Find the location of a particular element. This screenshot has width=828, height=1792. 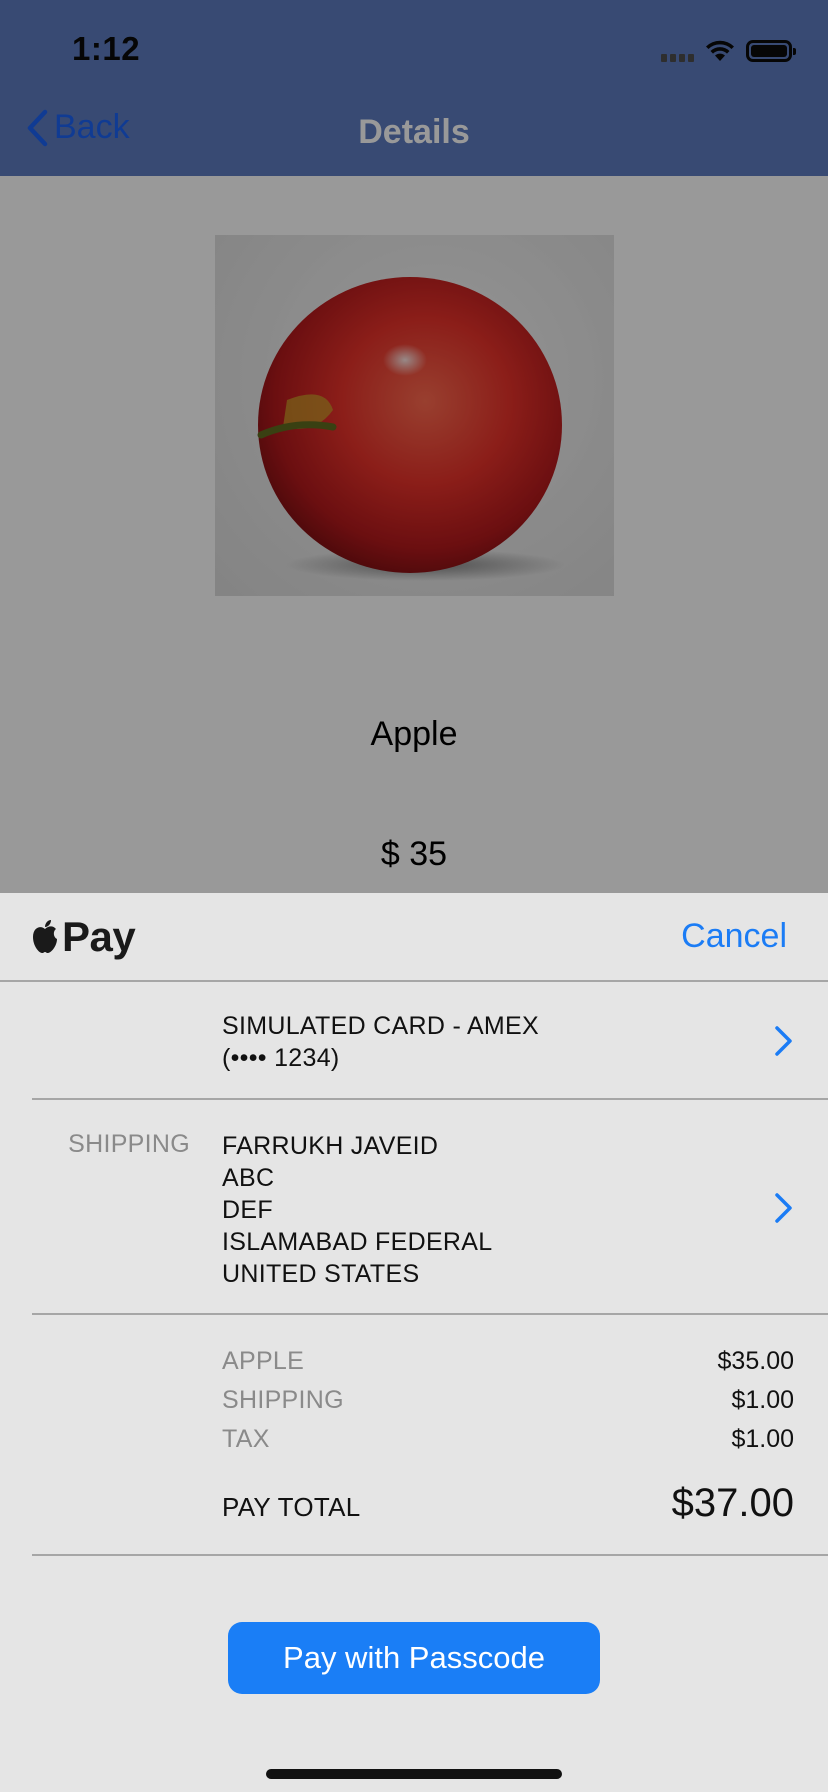

shipping-address-line: ABC is located at coordinates (248, 1178).